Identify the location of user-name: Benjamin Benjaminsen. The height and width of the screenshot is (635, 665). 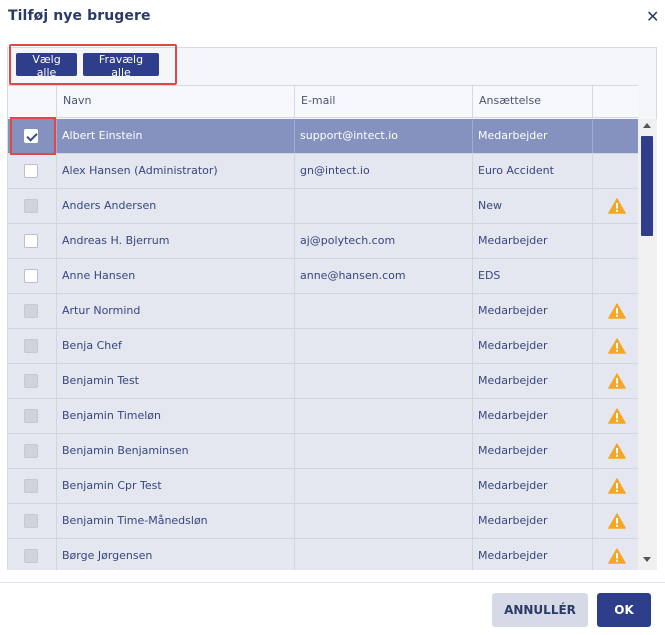
(176, 451).